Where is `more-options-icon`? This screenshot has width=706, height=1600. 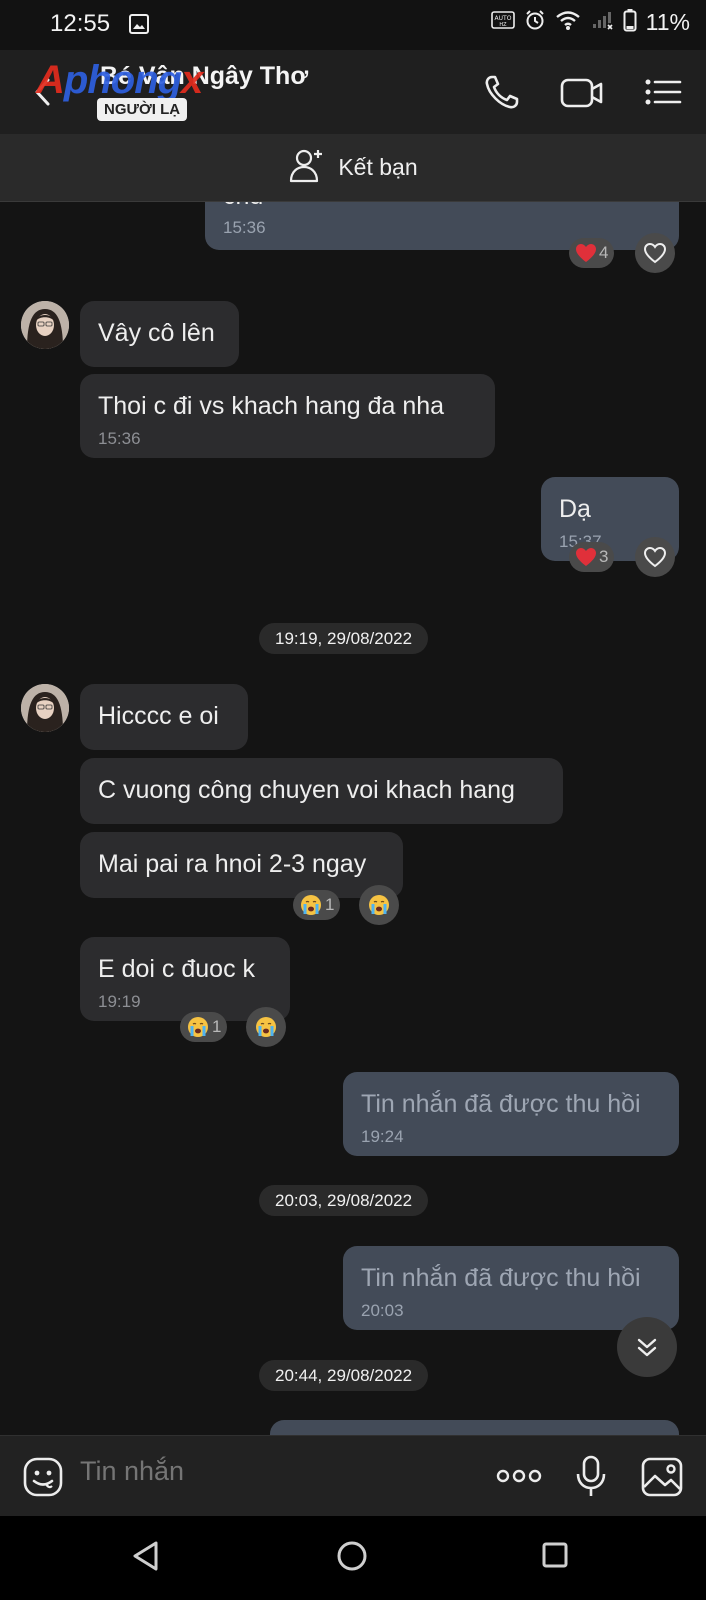
more-options-icon is located at coordinates (519, 1478).